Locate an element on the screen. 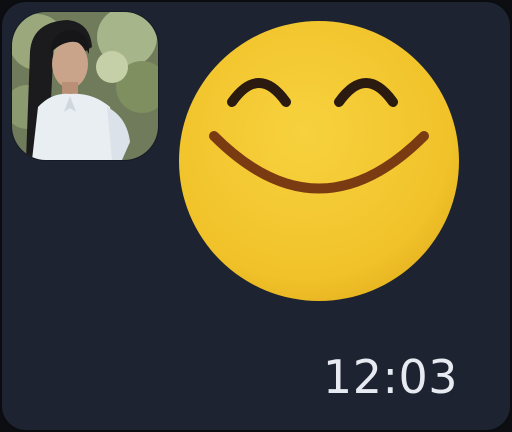 The height and width of the screenshot is (432, 512). avatar-photo-icon is located at coordinates (85, 86).